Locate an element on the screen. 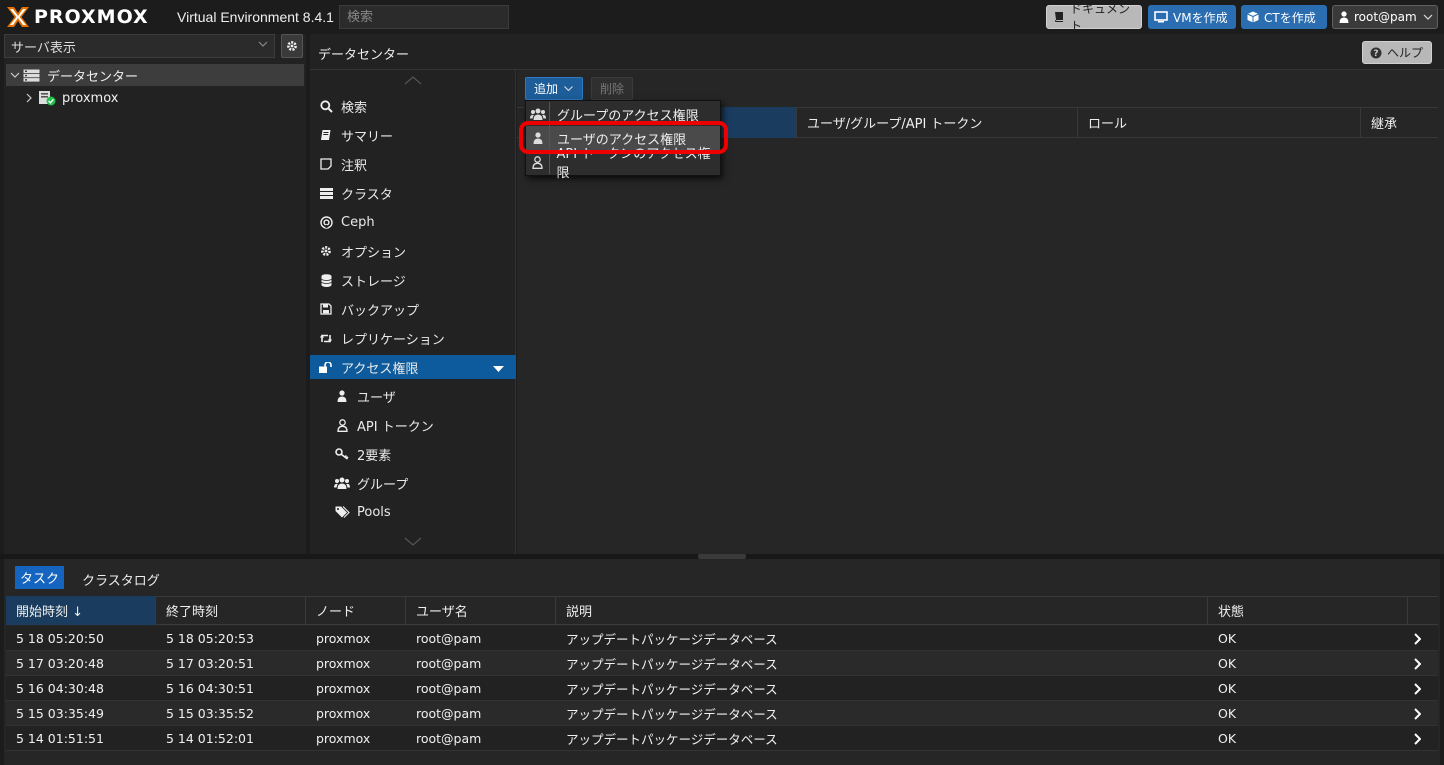 This screenshot has height=765, width=1444. documentation-label: ドキュメント is located at coordinates (1100, 17).